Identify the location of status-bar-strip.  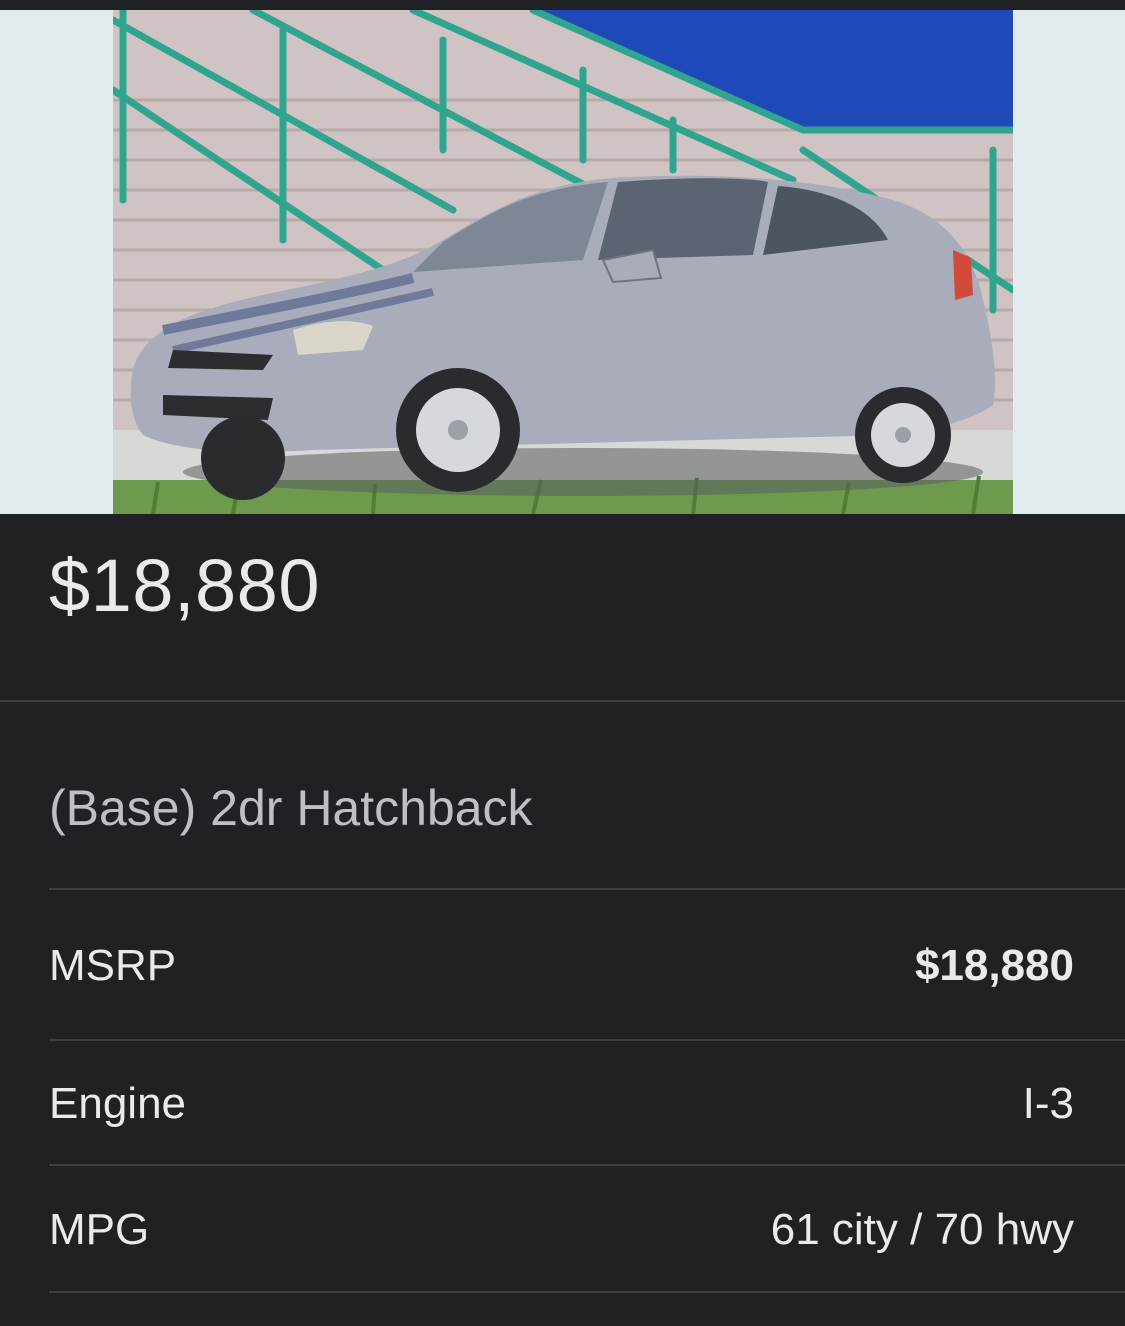
(562, 5).